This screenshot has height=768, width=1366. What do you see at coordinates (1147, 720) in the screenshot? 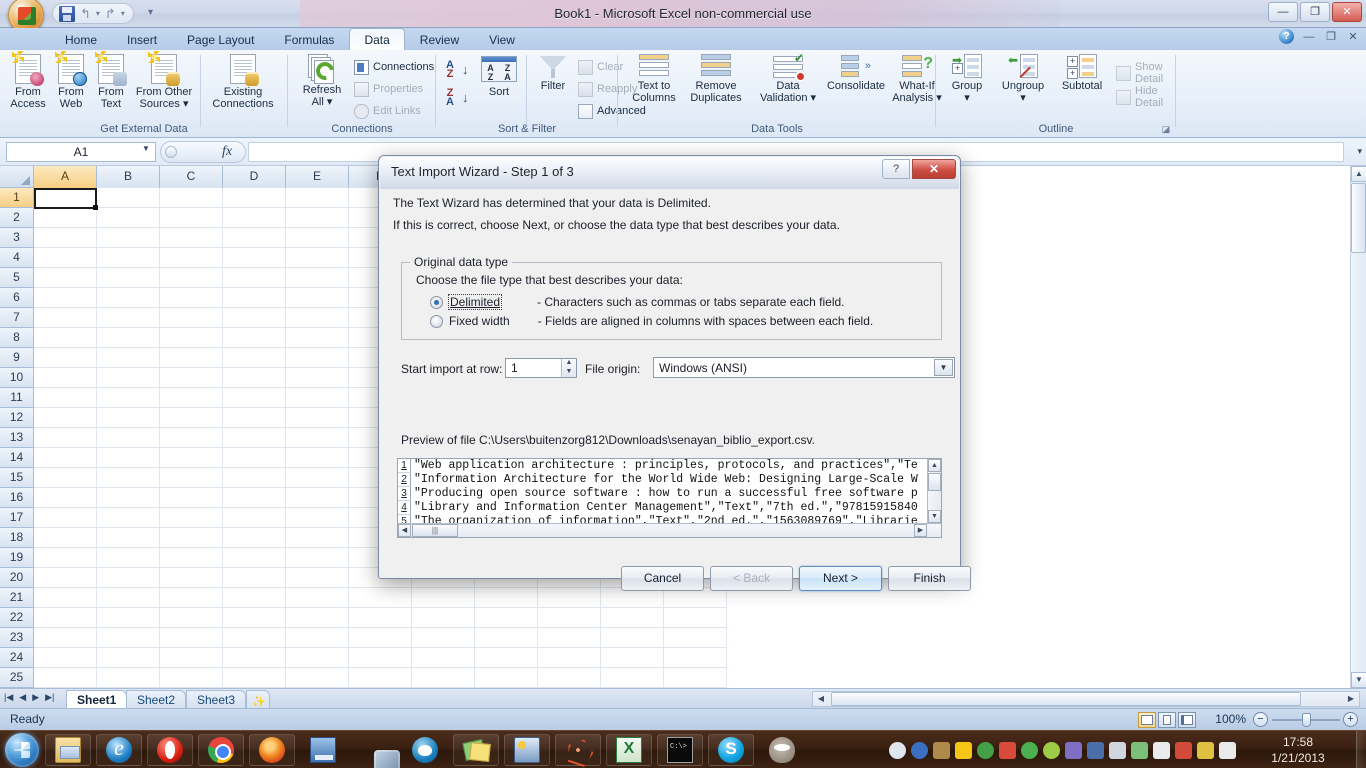
I see `normal-view-button` at bounding box center [1147, 720].